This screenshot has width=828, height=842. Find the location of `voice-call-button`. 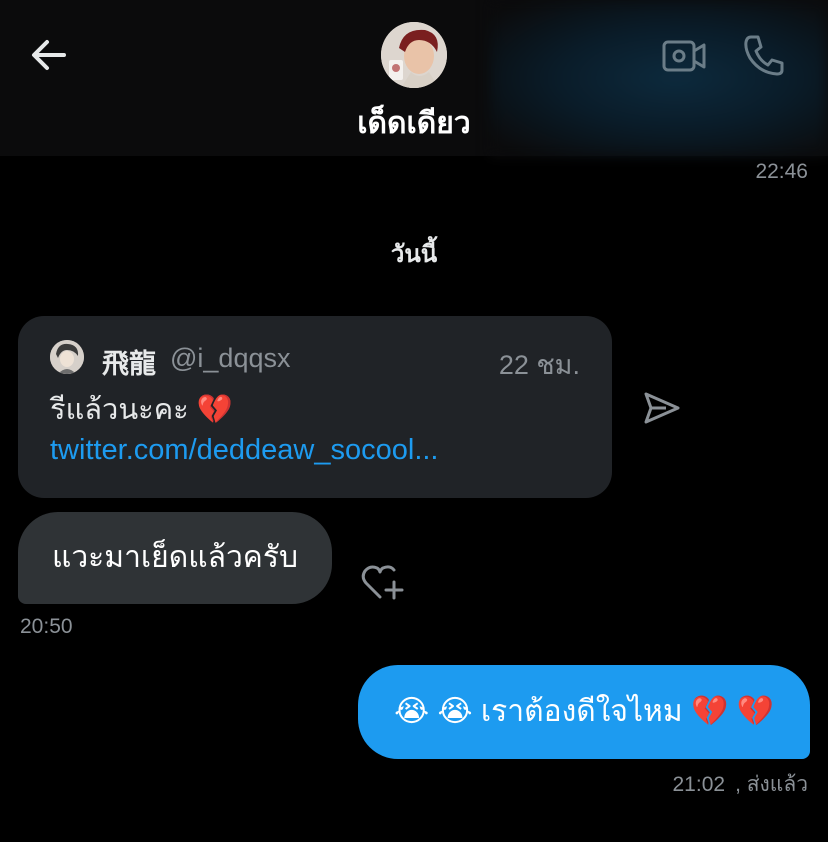

voice-call-button is located at coordinates (764, 55).